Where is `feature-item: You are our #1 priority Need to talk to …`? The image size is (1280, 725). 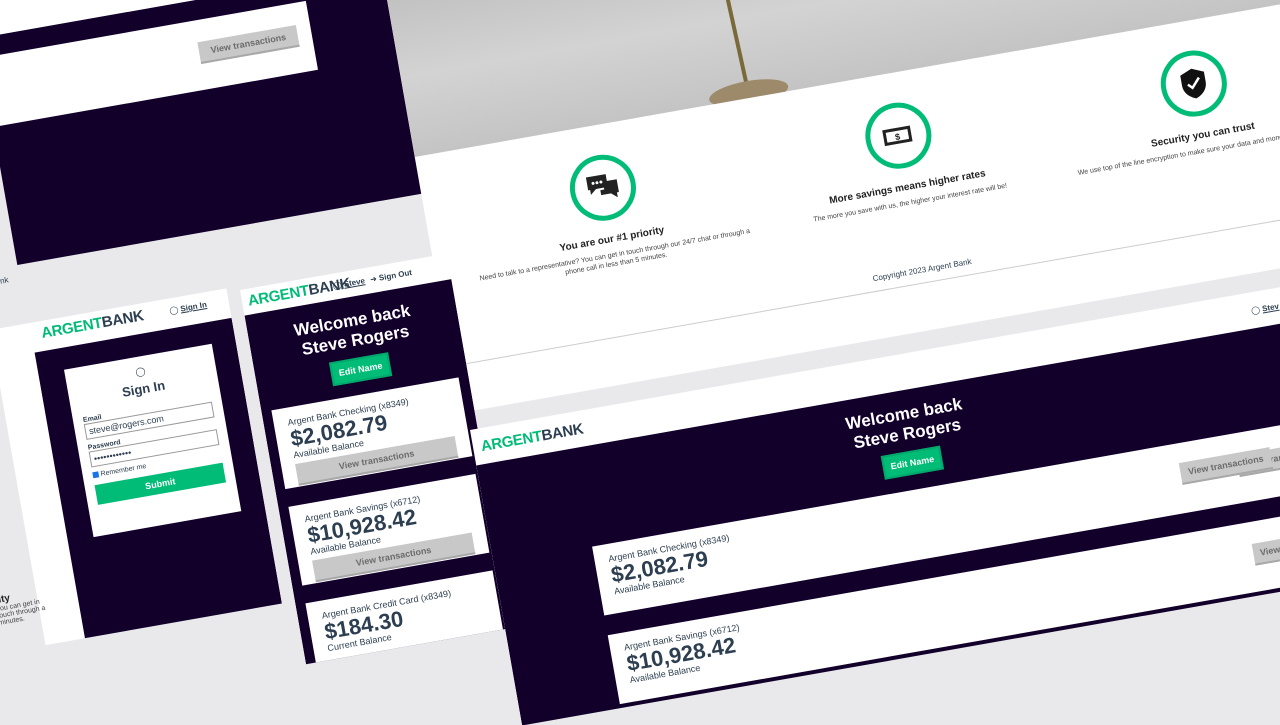 feature-item: You are our #1 priority Need to talk to … is located at coordinates (607, 212).